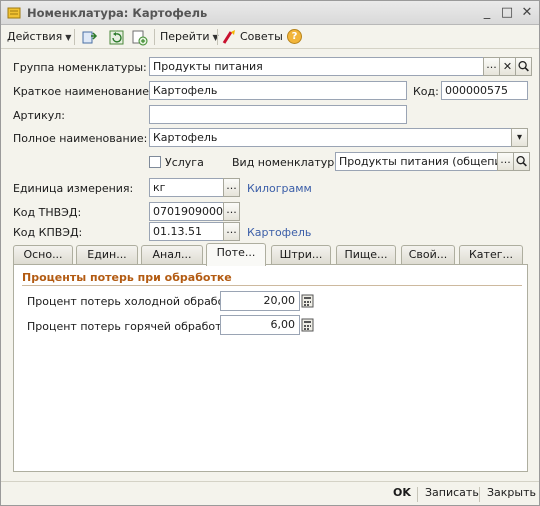 Image resolution: width=540 pixels, height=506 pixels. I want to click on tnved-label: Код ТНВЭД:, so click(47, 212).